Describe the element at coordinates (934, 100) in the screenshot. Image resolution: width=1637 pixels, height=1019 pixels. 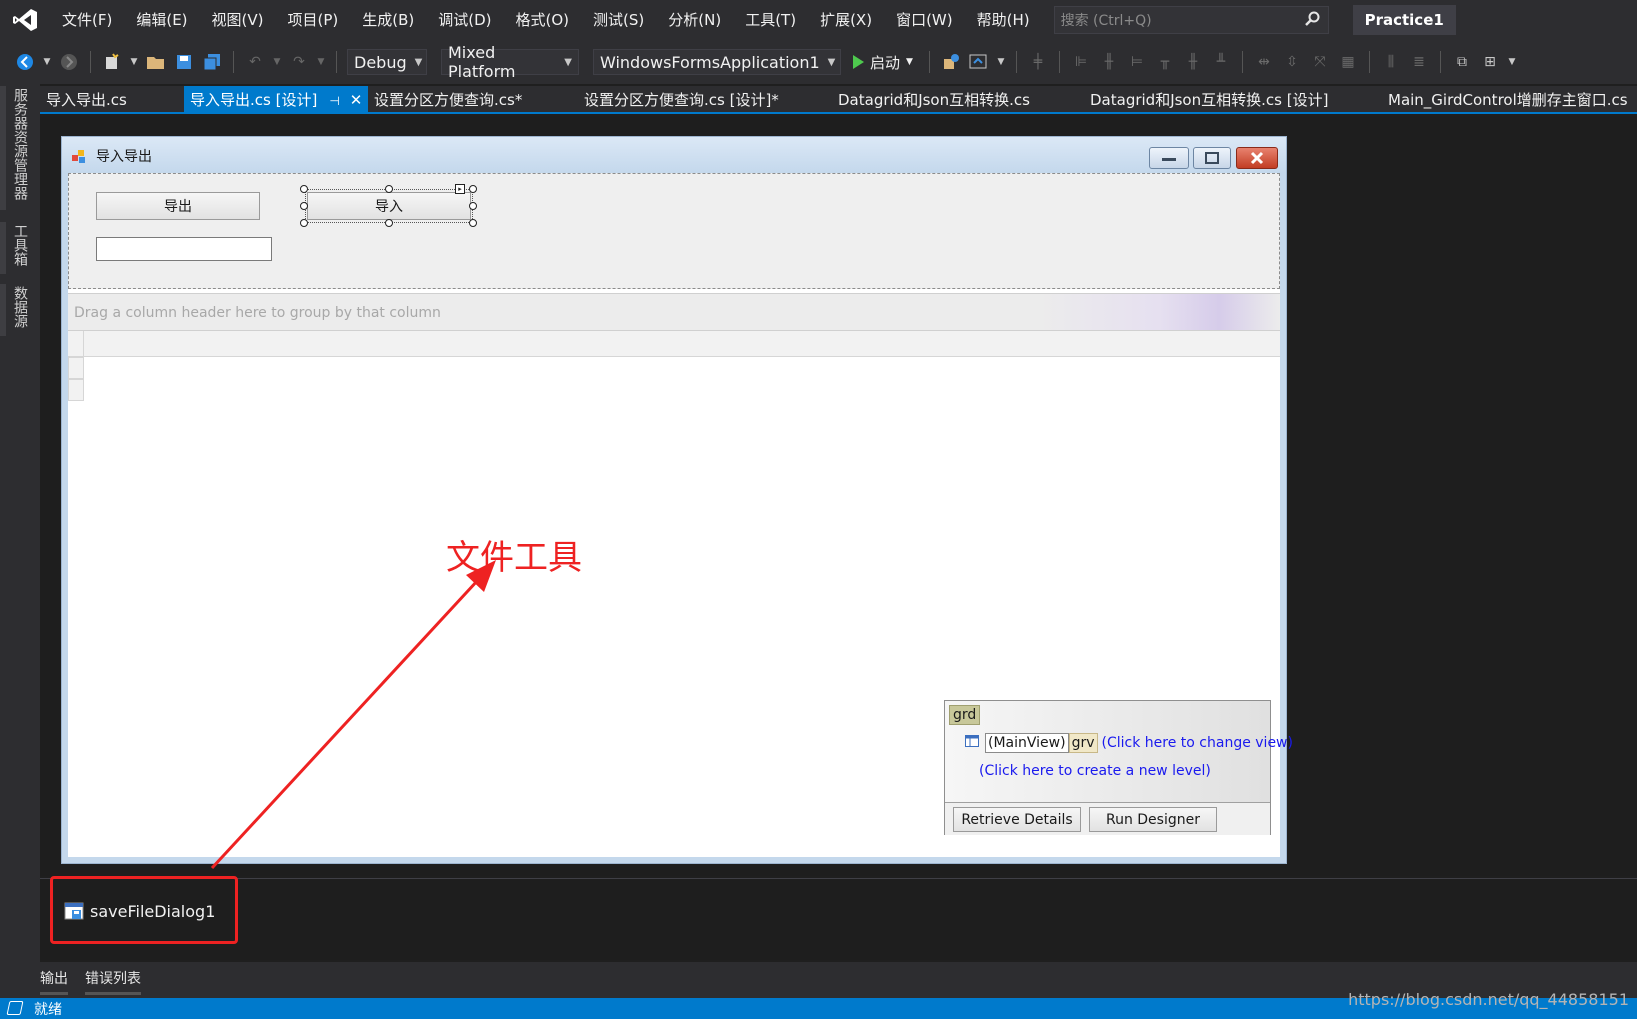
I see `tab-datagrid-json-cs: Datagrid和Json互相转换.cs` at that location.